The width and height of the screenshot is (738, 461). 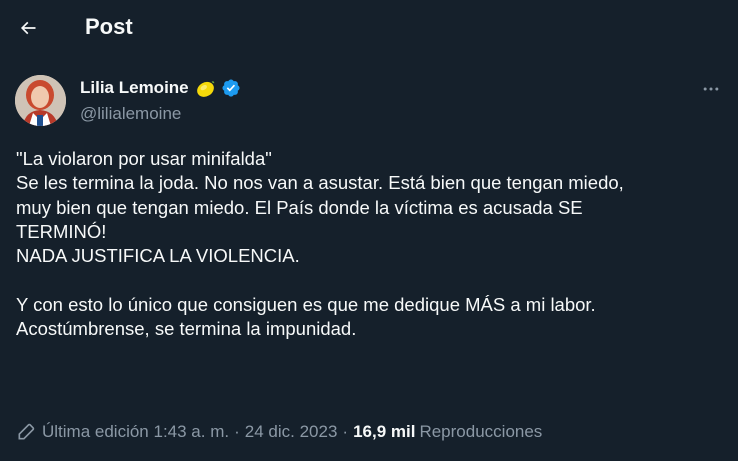 I want to click on post-text-spacer, so click(x=372, y=280).